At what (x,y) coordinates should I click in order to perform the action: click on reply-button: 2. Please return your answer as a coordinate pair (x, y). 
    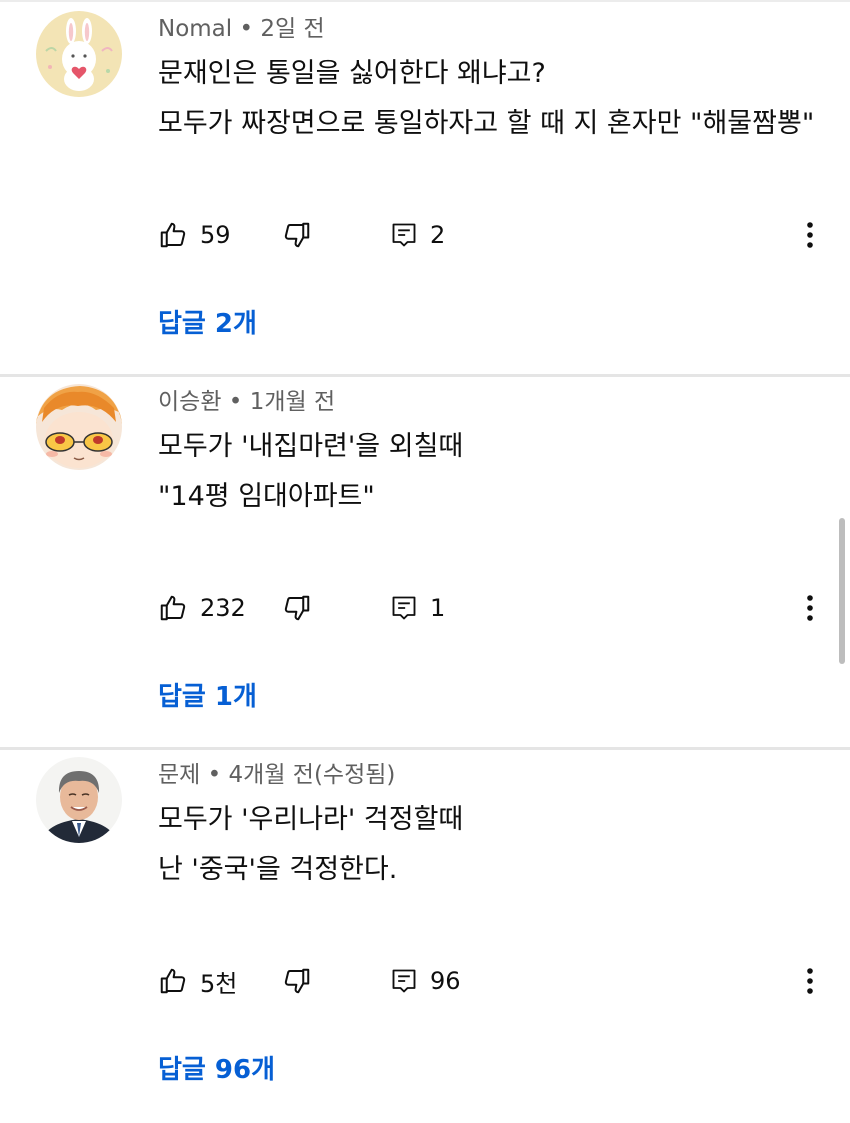
    Looking at the image, I should click on (417, 235).